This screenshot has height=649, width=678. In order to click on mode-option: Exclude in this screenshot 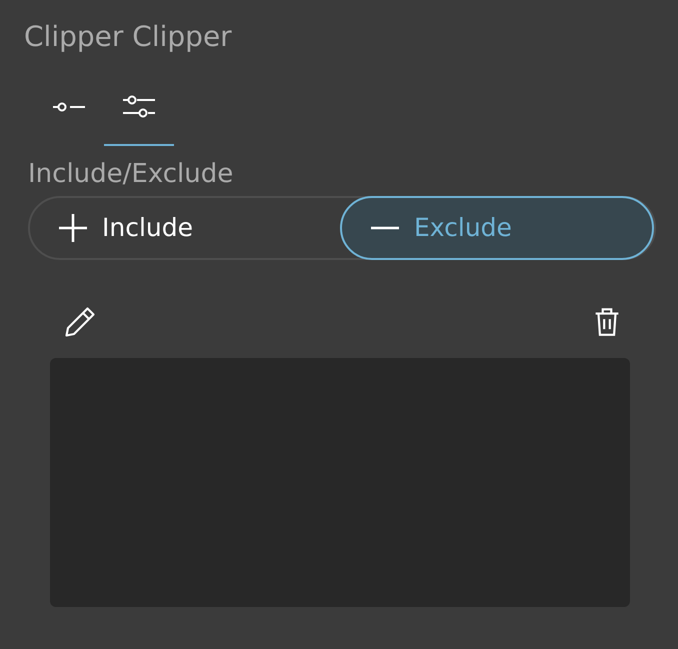, I will do `click(497, 228)`.